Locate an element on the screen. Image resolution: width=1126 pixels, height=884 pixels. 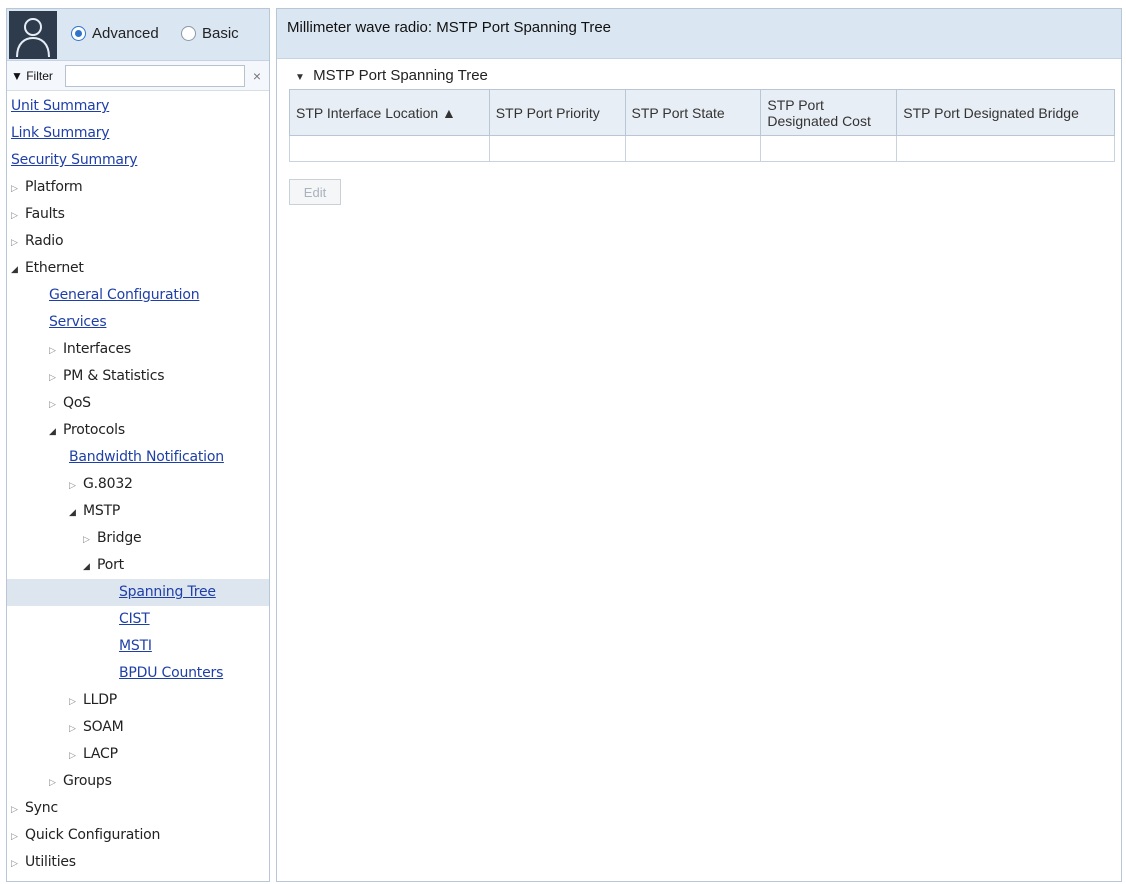
clear-filter-icon: × is located at coordinates (257, 76).